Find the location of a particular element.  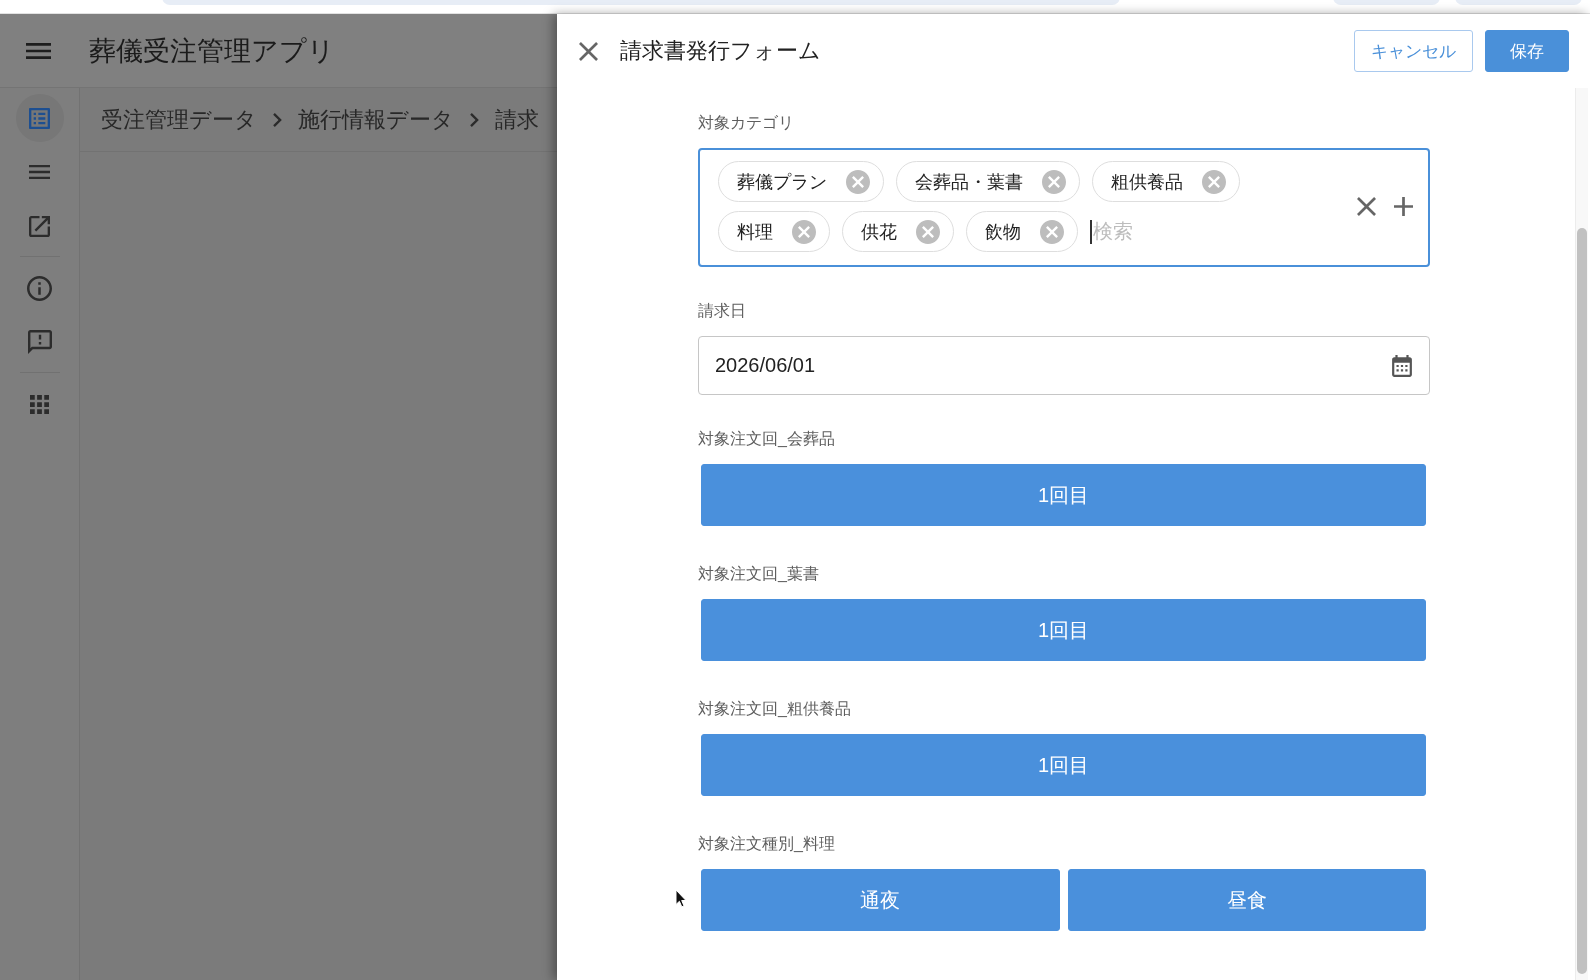

field-label: 対象注文回_会葬品 is located at coordinates (766, 439).